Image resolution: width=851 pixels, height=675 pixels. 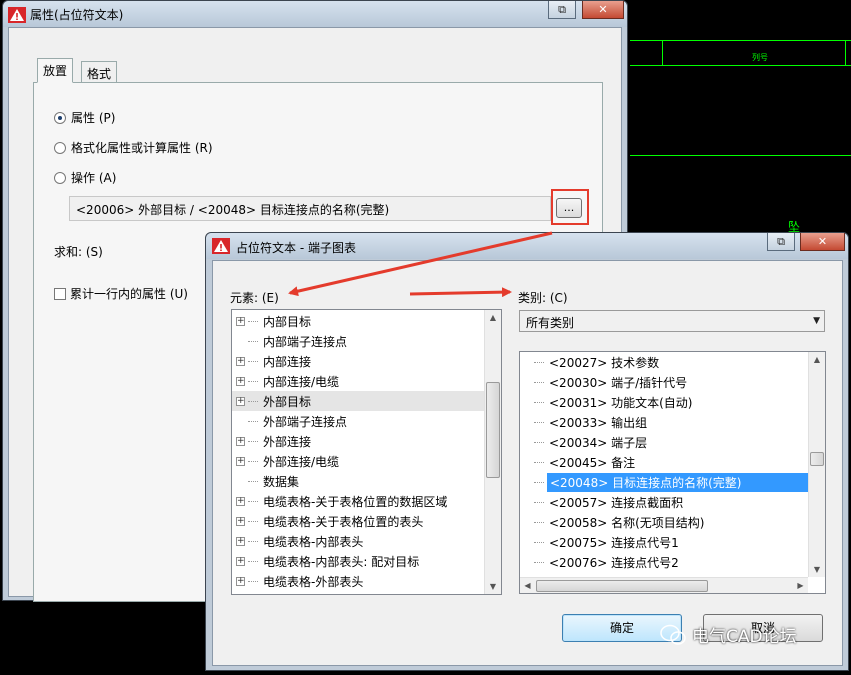 I want to click on annotation-arrow-right, so click(x=460, y=292).